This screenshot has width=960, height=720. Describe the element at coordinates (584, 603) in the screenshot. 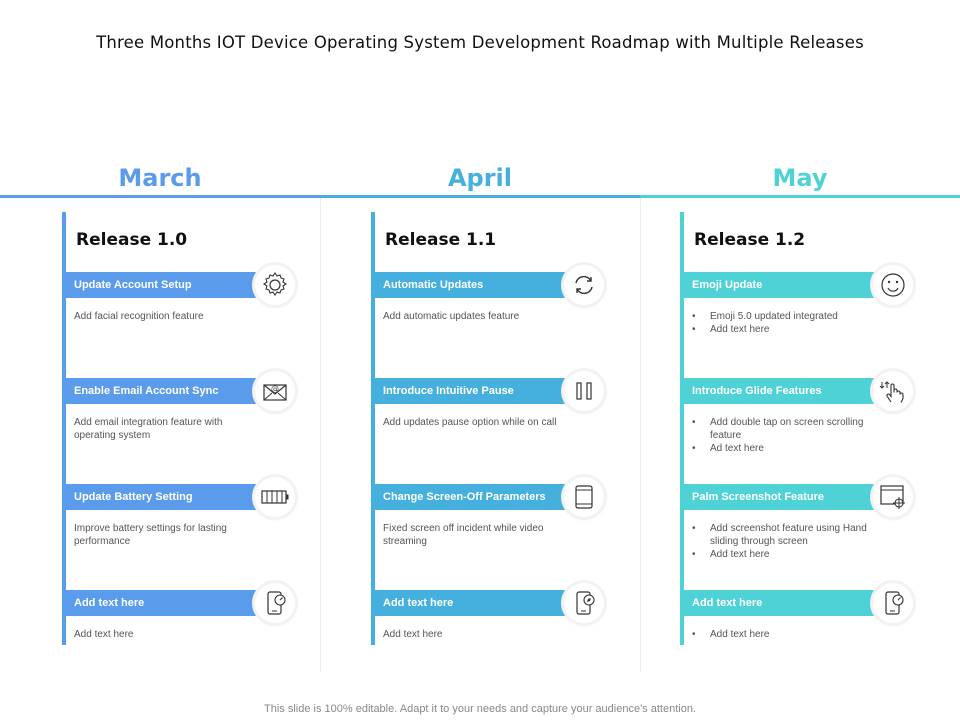

I see `phone-compass-icon` at that location.